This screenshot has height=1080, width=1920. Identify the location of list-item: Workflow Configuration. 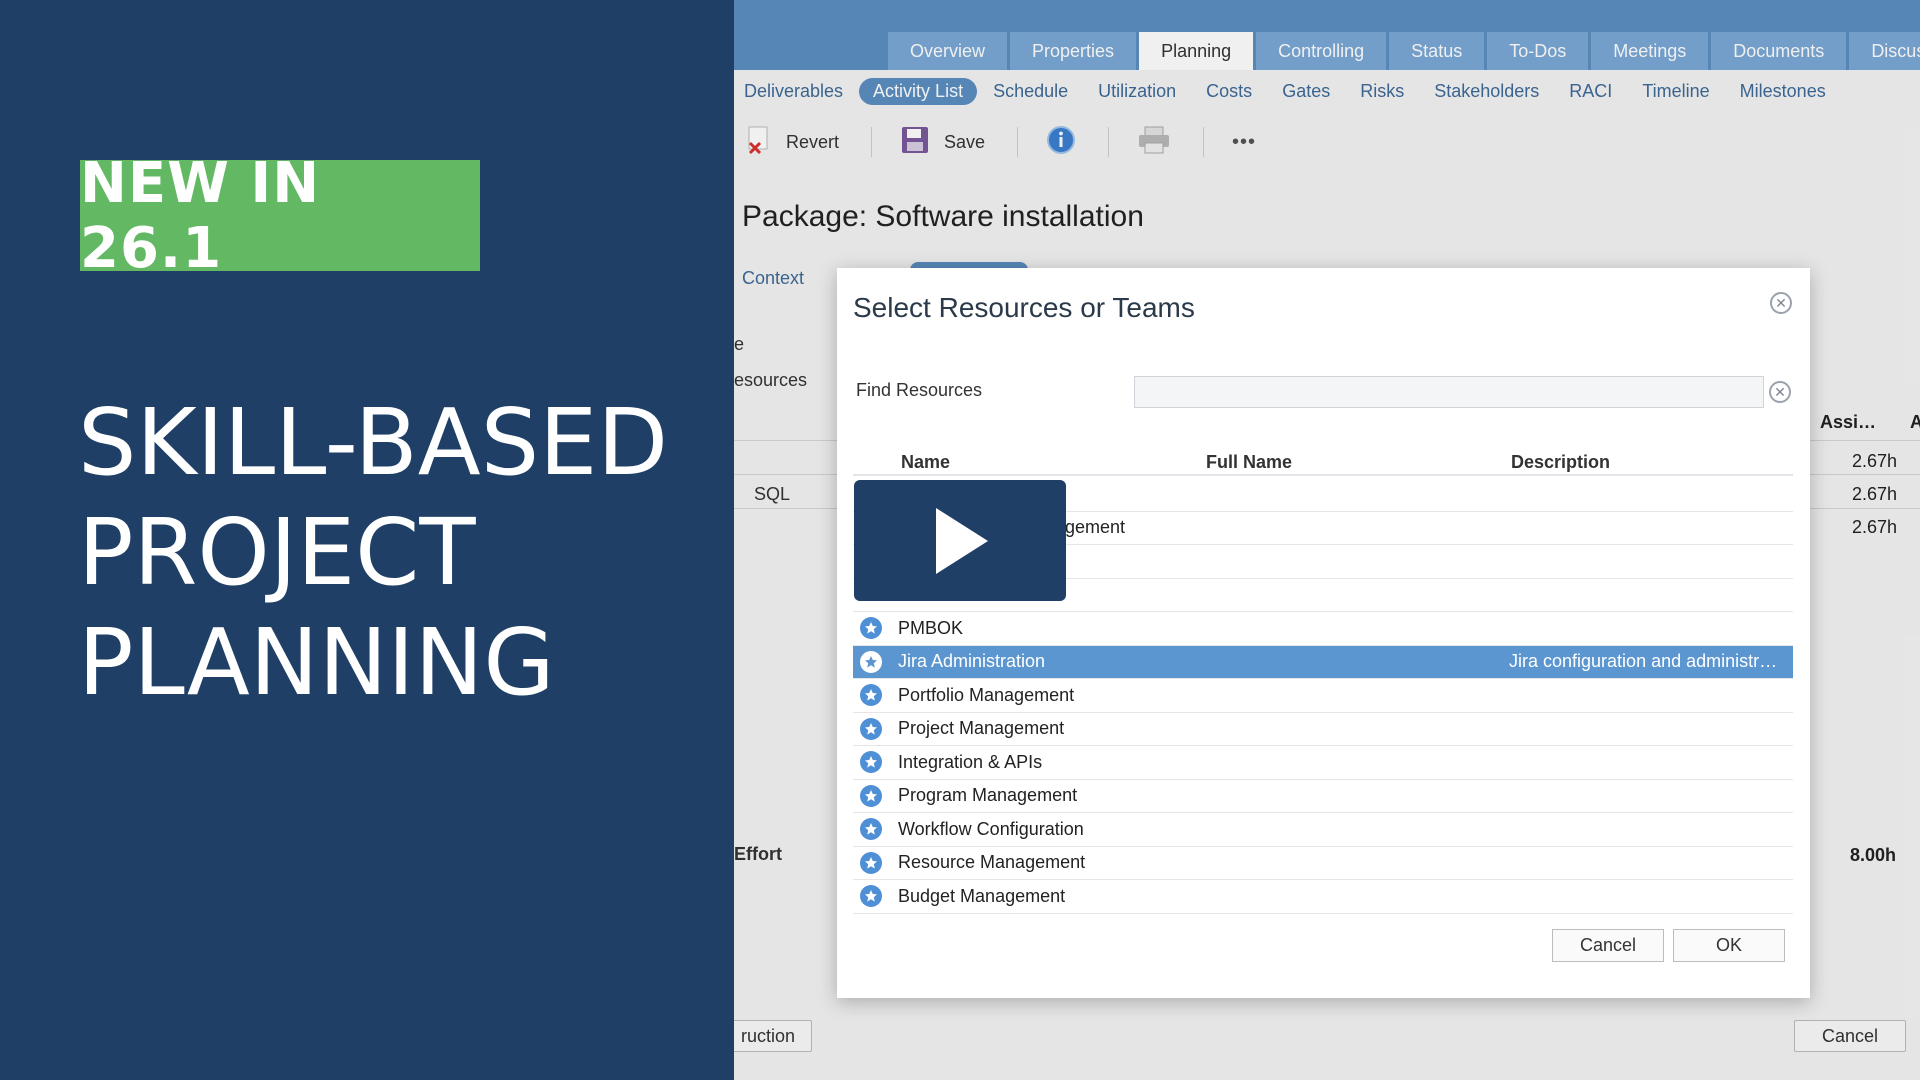
(1323, 830).